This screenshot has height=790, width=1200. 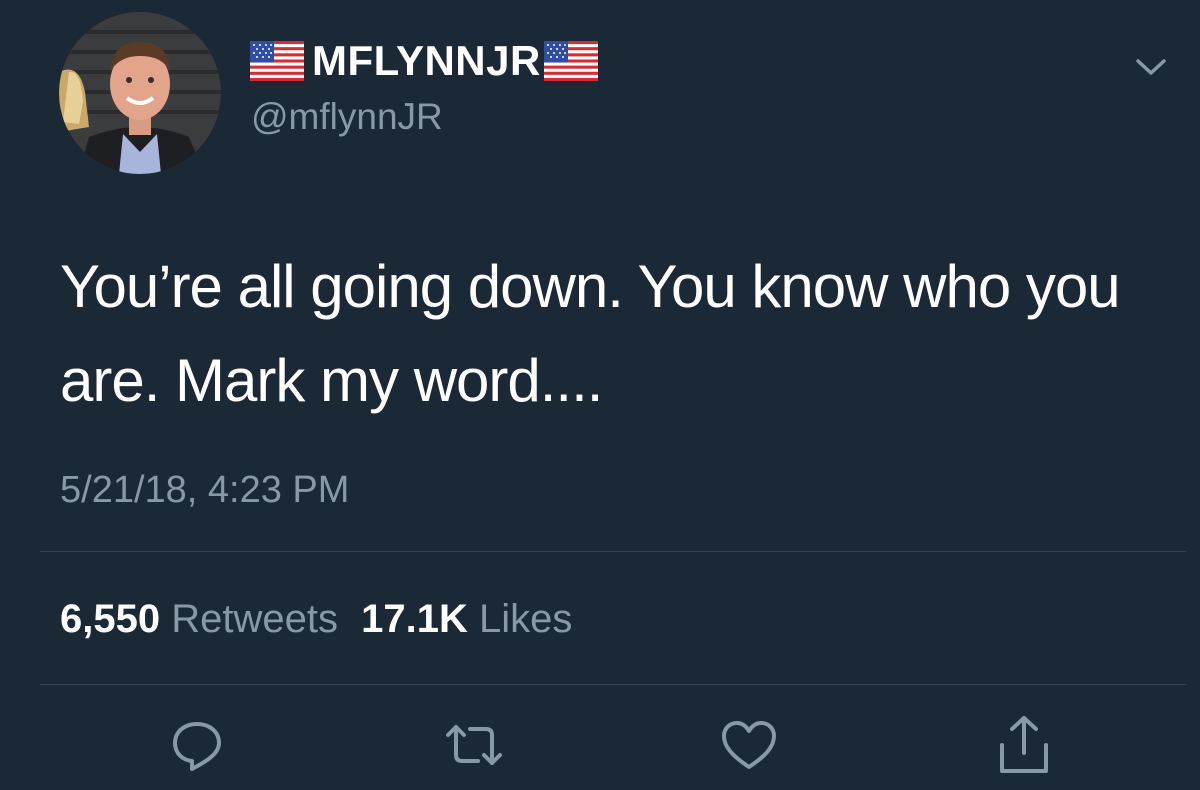 I want to click on retweet-button, so click(x=474, y=745).